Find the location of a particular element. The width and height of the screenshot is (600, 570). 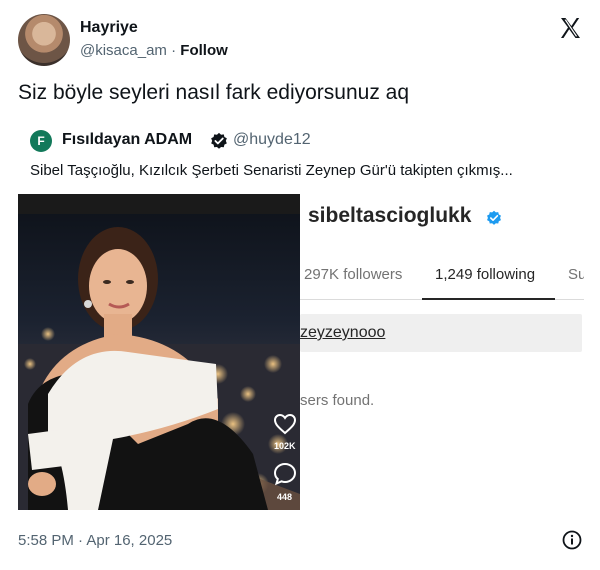

tweet-header: Hayriye @kisaca_am · Follow is located at coordinates (301, 40).